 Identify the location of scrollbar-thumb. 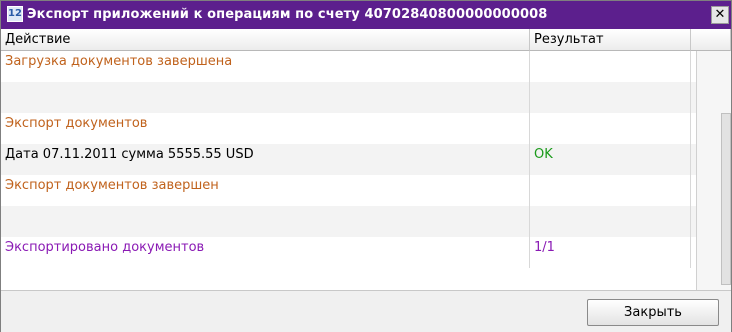
(726, 199).